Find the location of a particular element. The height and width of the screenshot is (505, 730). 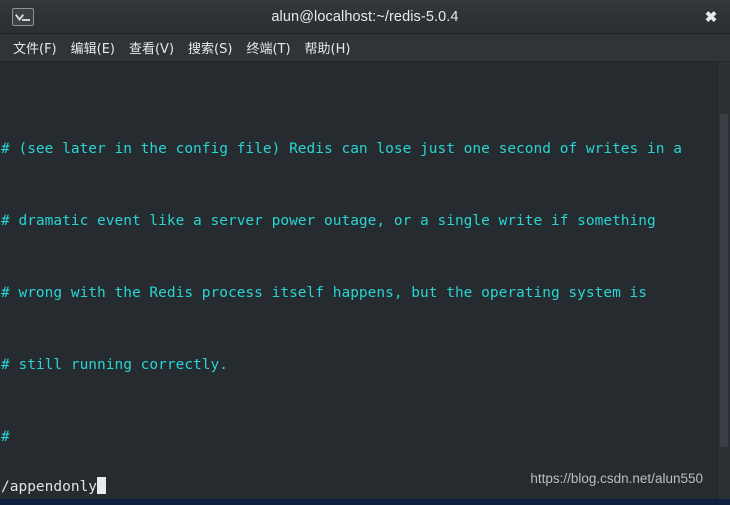

terminal-line: # is located at coordinates (5, 437).